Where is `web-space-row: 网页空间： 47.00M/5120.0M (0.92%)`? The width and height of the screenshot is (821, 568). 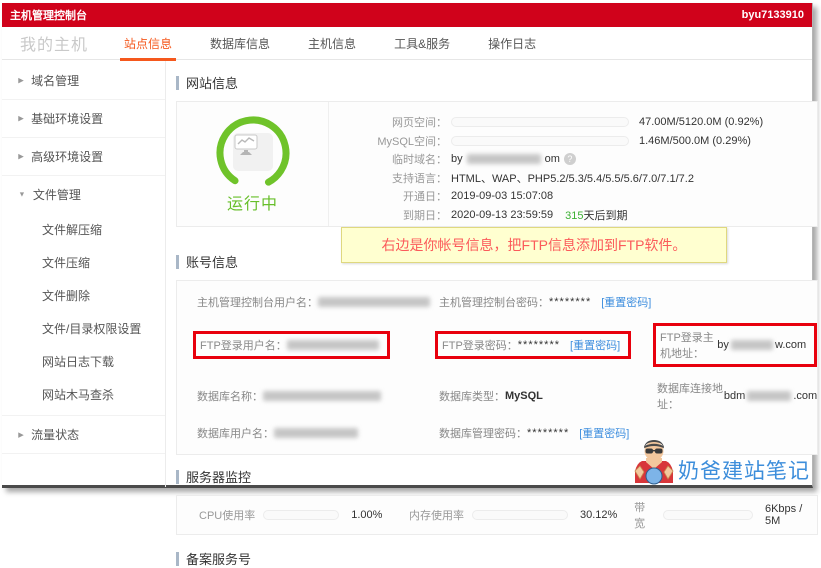 web-space-row: 网页空间： 47.00M/5120.0M (0.92%) is located at coordinates (573, 122).